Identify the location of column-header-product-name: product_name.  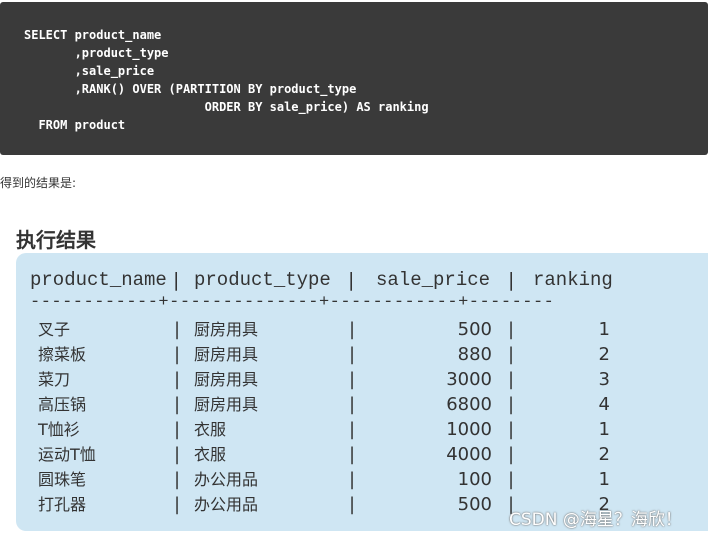
(98, 280).